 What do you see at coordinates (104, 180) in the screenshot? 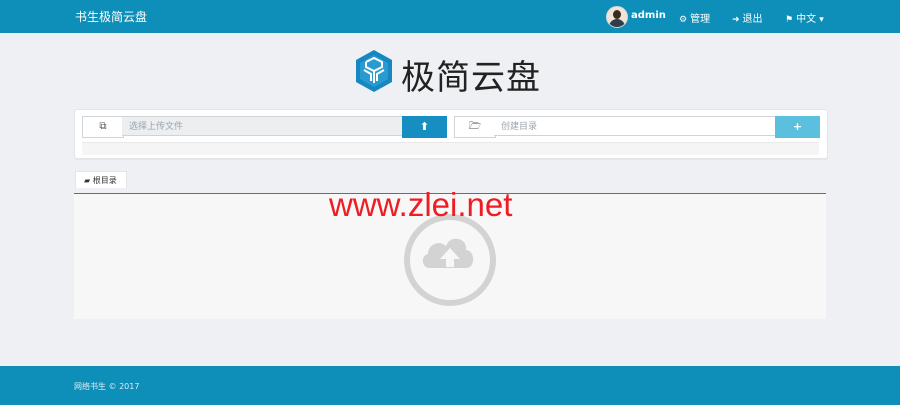
I see `tab-label: 根目录` at bounding box center [104, 180].